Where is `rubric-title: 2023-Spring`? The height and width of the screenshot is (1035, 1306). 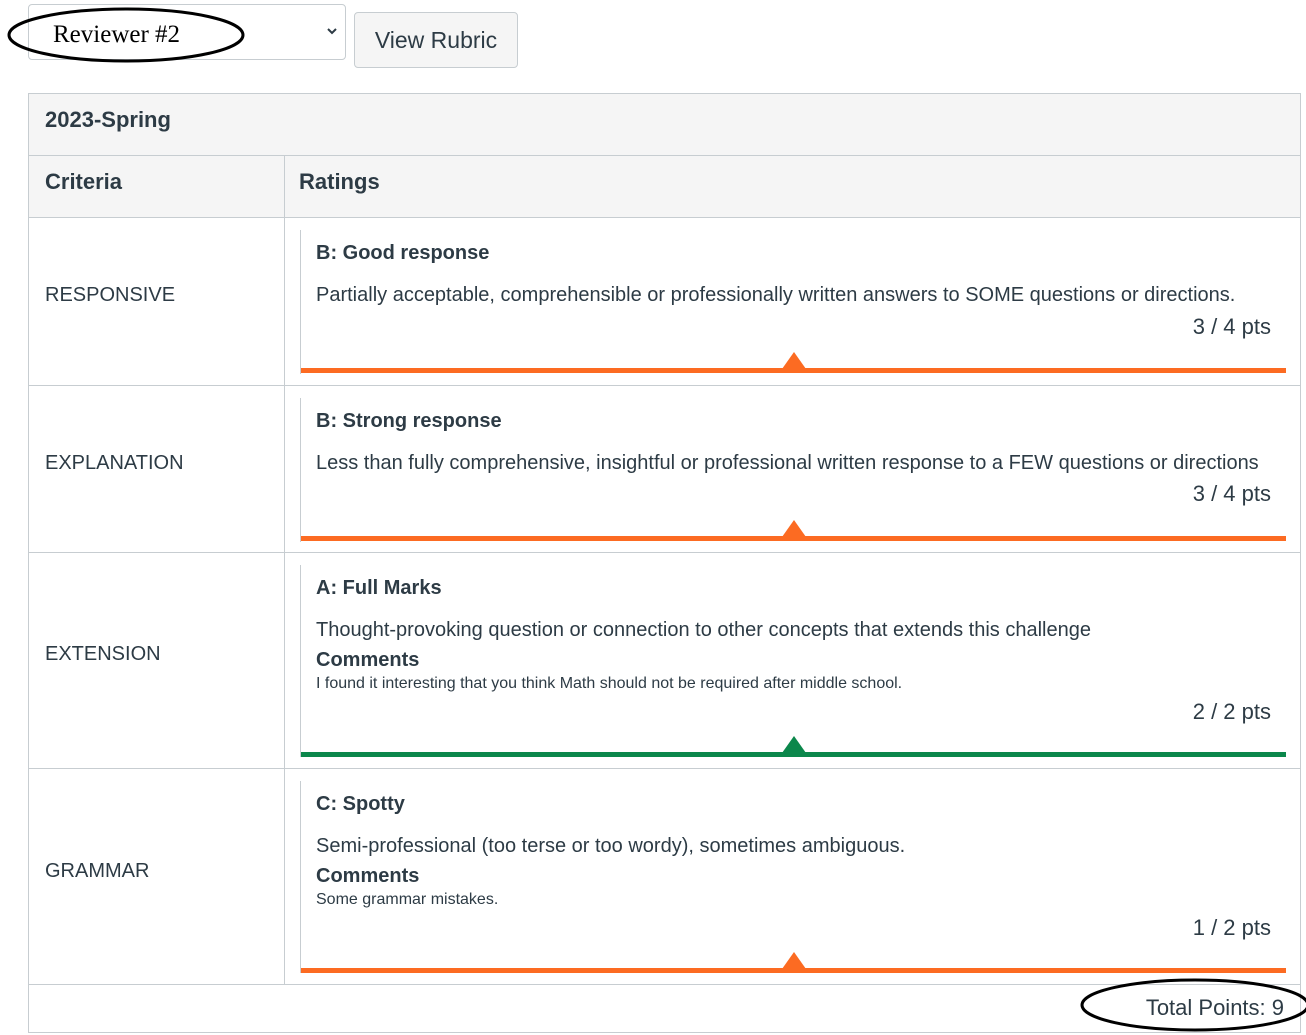 rubric-title: 2023-Spring is located at coordinates (664, 125).